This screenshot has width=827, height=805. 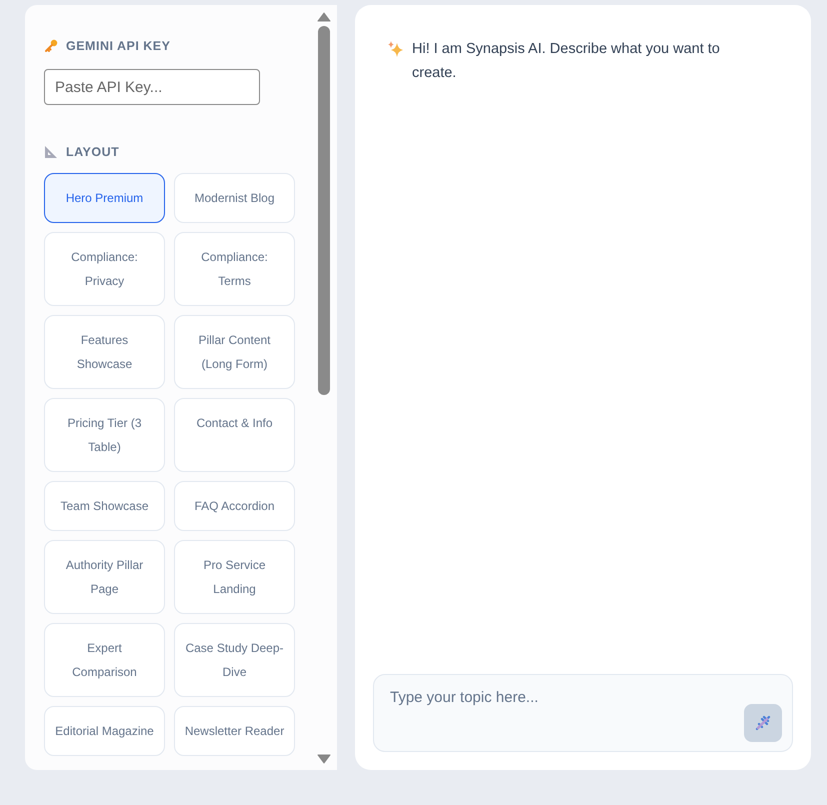 I want to click on layout-option: Pillar Content (Long Form), so click(x=234, y=352).